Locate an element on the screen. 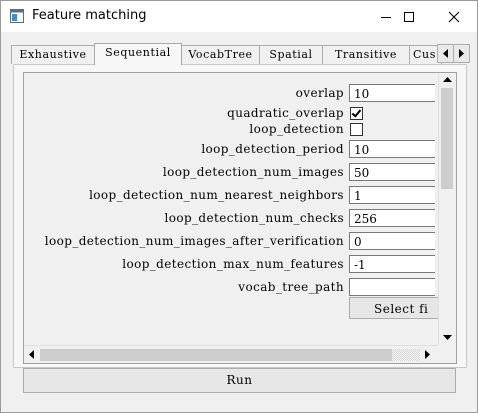  title-bar: Feature matching is located at coordinates (239, 16).